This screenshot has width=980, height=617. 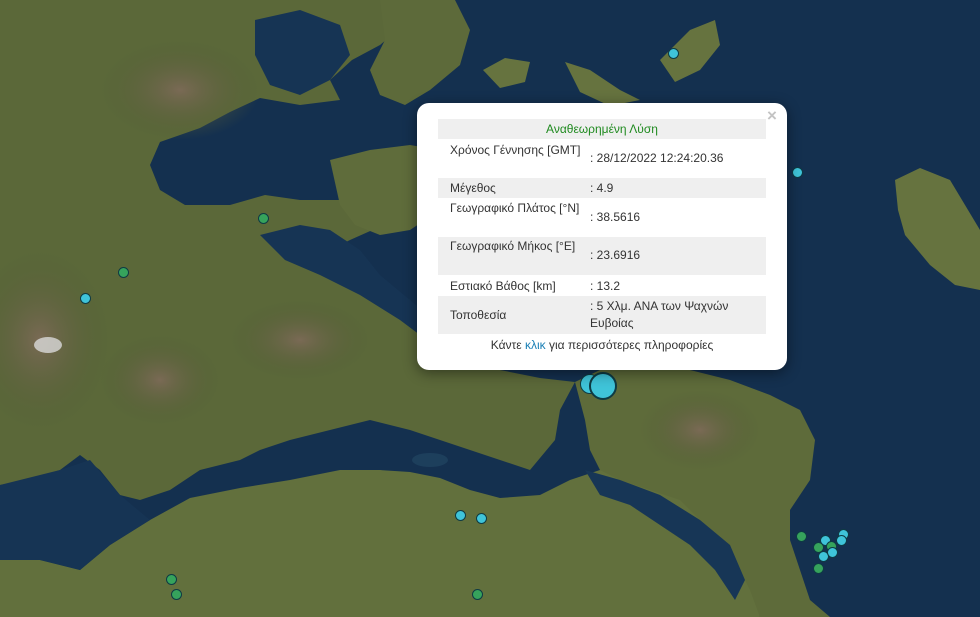 What do you see at coordinates (513, 246) in the screenshot?
I see `info-label: Γεωγραφικό Μήκος [°E]` at bounding box center [513, 246].